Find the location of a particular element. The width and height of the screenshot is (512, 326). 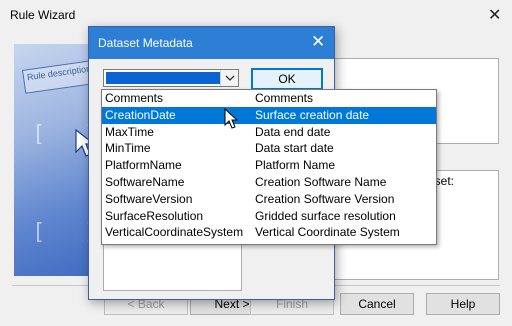

metadata-key-combo is located at coordinates (171, 78).